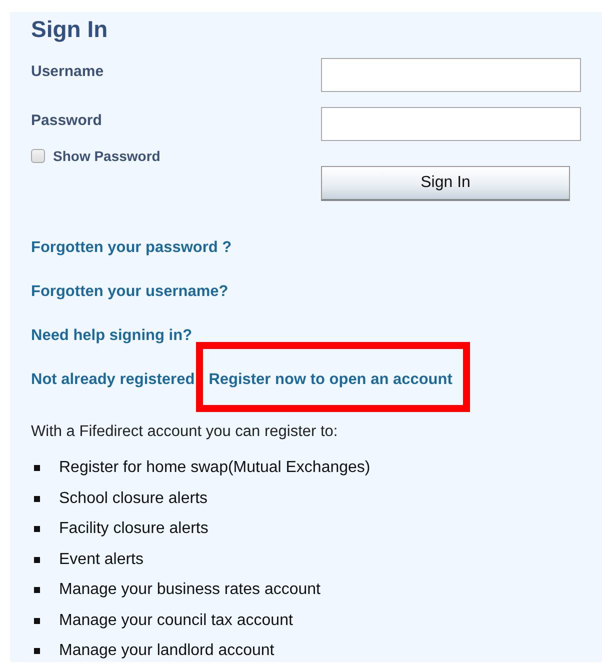 The width and height of the screenshot is (602, 664). What do you see at coordinates (111, 336) in the screenshot?
I see `link: Need help signing in?` at bounding box center [111, 336].